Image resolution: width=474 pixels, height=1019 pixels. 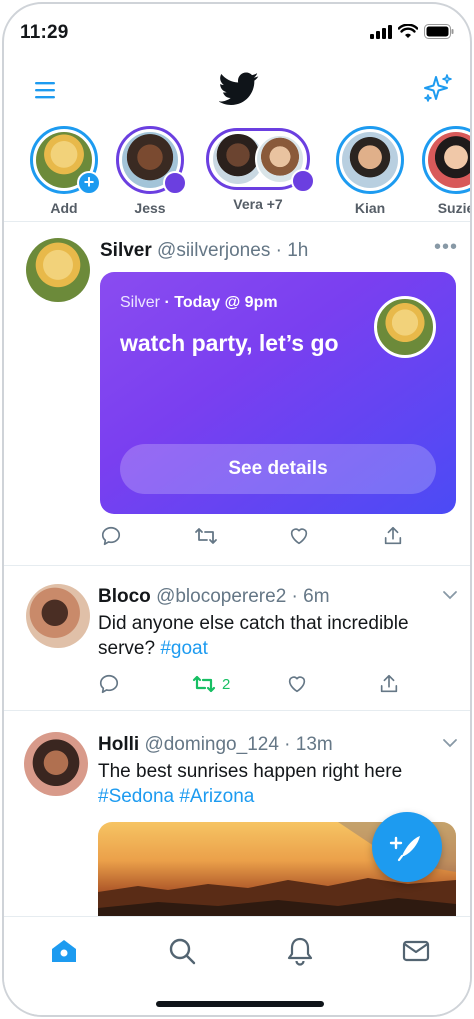 I want to click on card-subtitle: Silver · Today @ 9pm, so click(x=199, y=303).